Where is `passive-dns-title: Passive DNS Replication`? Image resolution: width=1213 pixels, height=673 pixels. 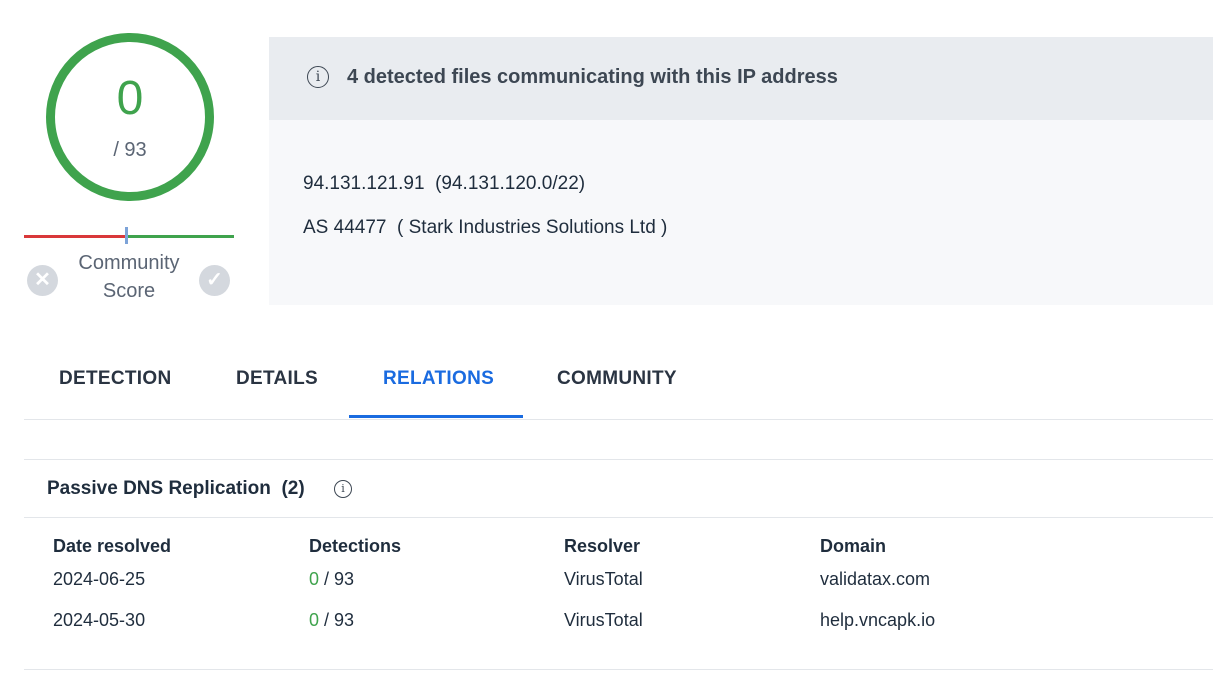
passive-dns-title: Passive DNS Replication is located at coordinates (159, 488).